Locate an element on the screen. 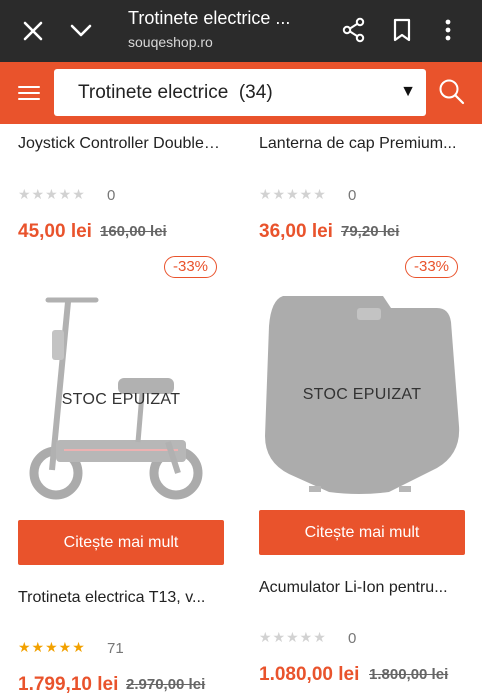 Image resolution: width=482 pixels, height=700 pixels. product-old-price: 79,20 lei is located at coordinates (370, 231).